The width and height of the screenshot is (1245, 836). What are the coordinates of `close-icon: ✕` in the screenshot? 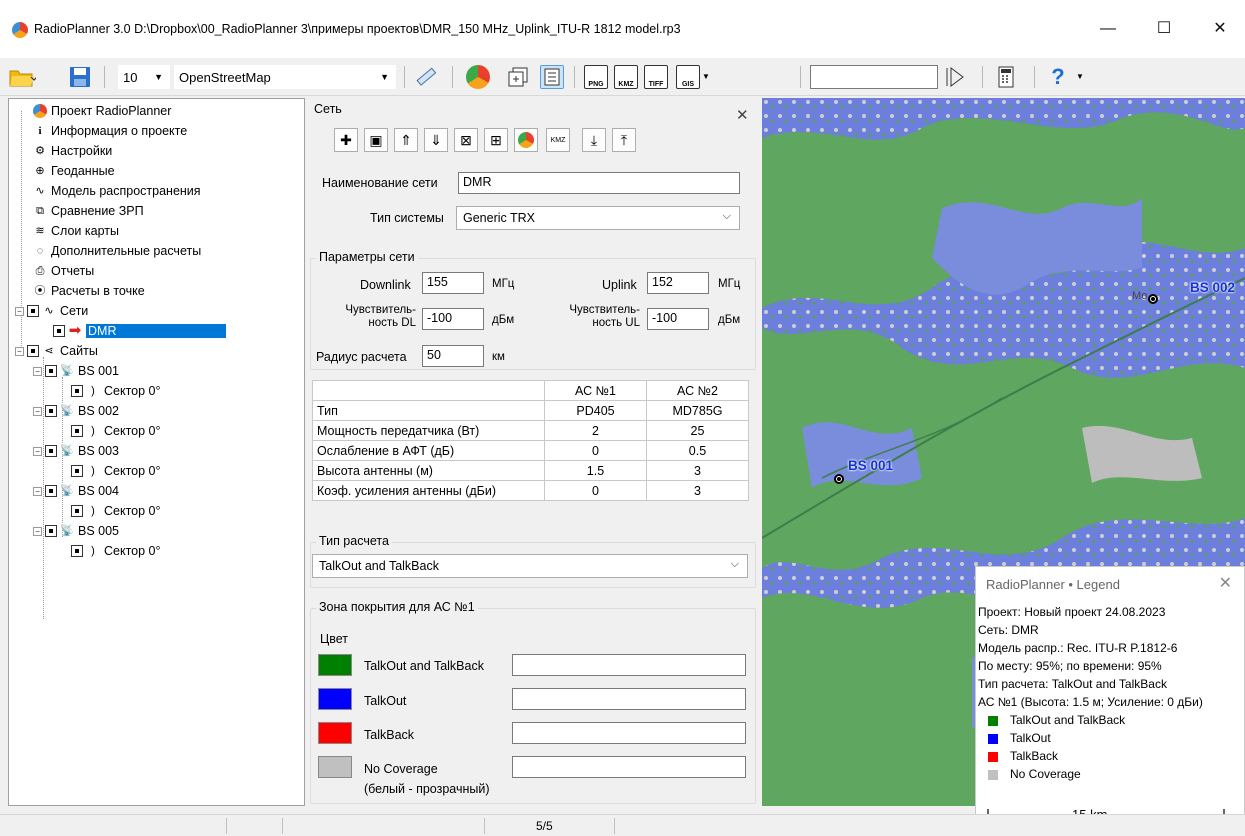 It's located at (742, 115).